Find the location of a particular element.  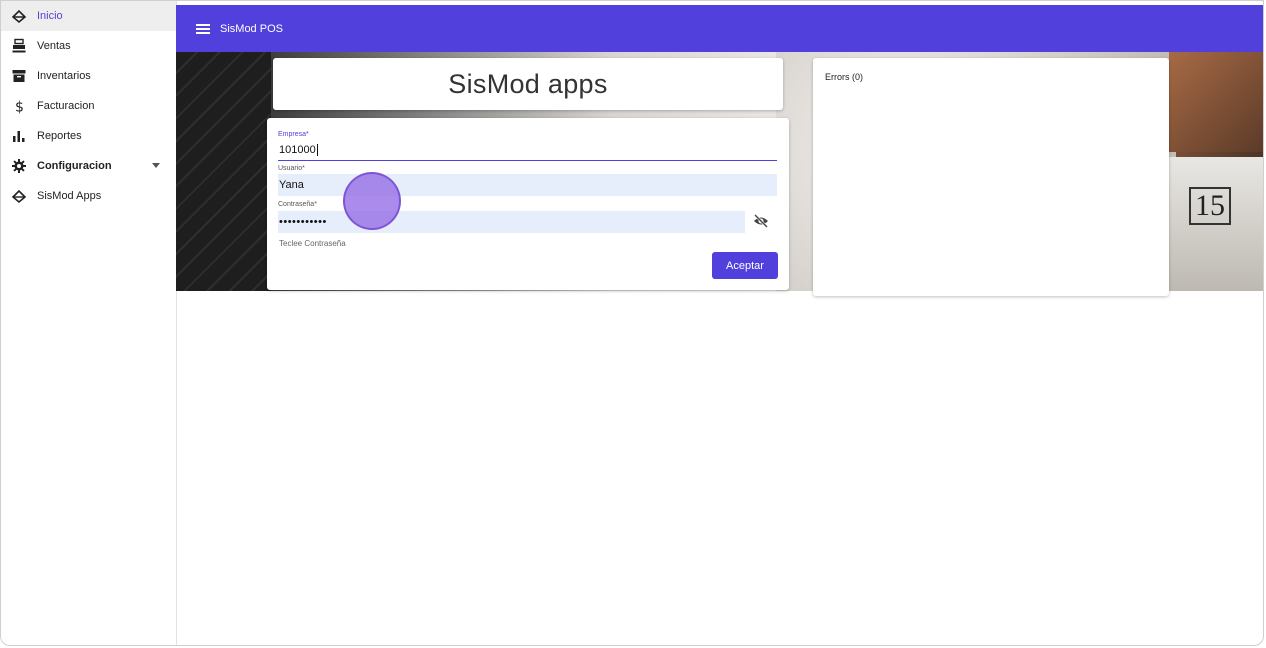

leather-wallet-photo is located at coordinates (1216, 102).